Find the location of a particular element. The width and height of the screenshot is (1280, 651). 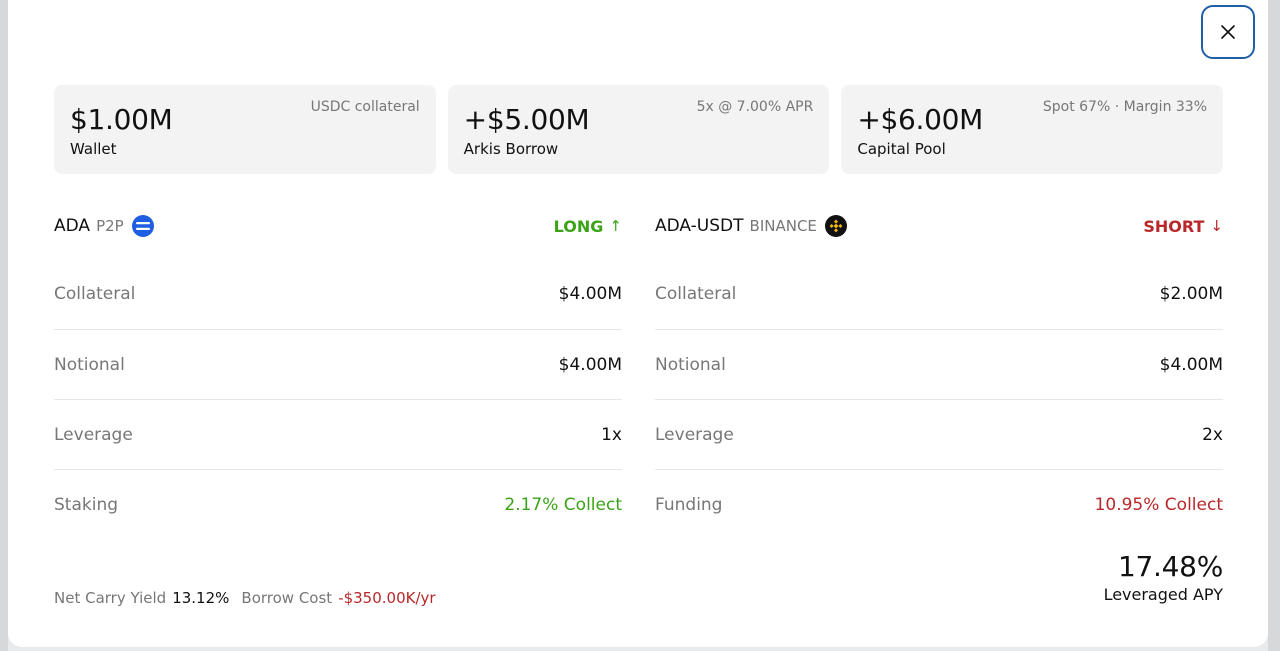

leg-title: ADA-USDT BINANCE is located at coordinates (751, 226).